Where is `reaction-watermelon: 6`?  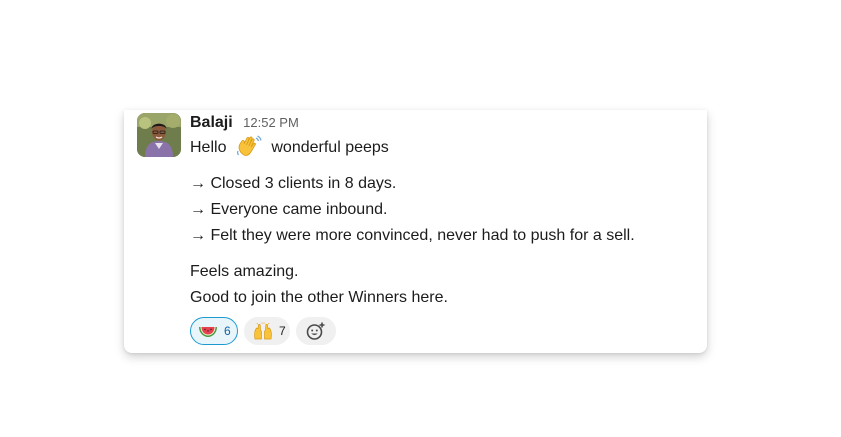 reaction-watermelon: 6 is located at coordinates (214, 331).